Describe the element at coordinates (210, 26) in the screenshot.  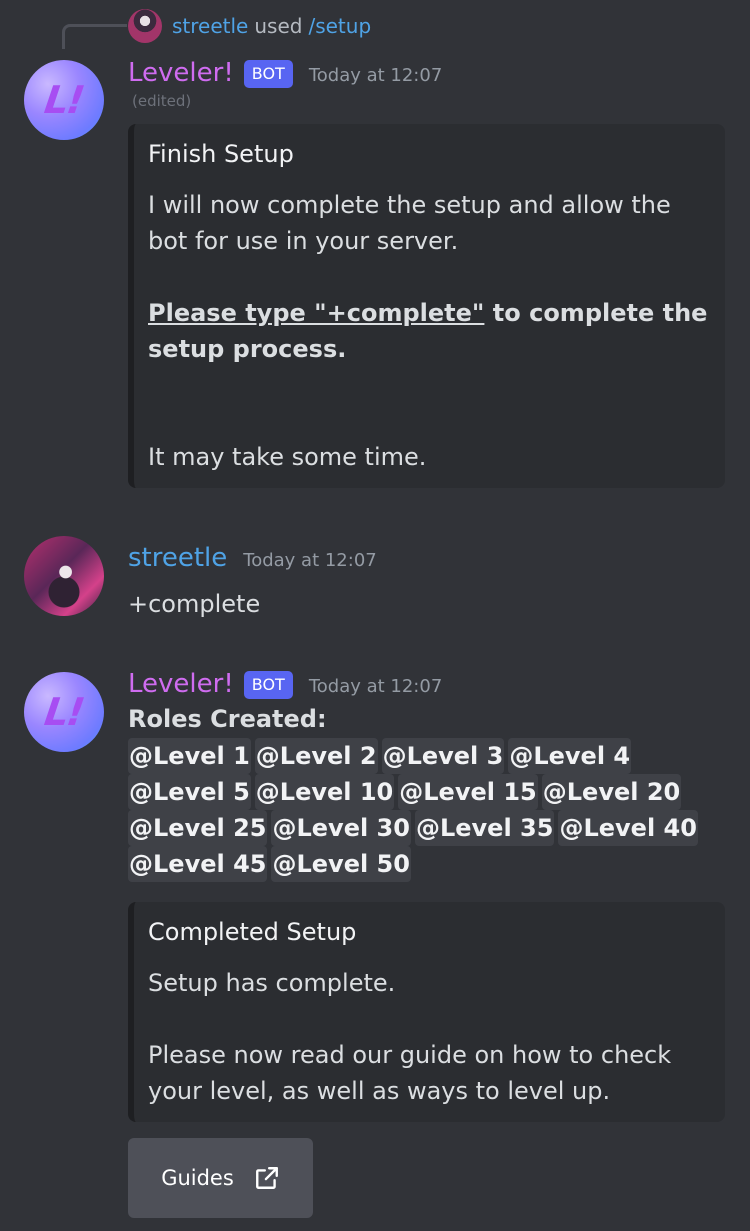
I see `reply-username: streetle` at that location.